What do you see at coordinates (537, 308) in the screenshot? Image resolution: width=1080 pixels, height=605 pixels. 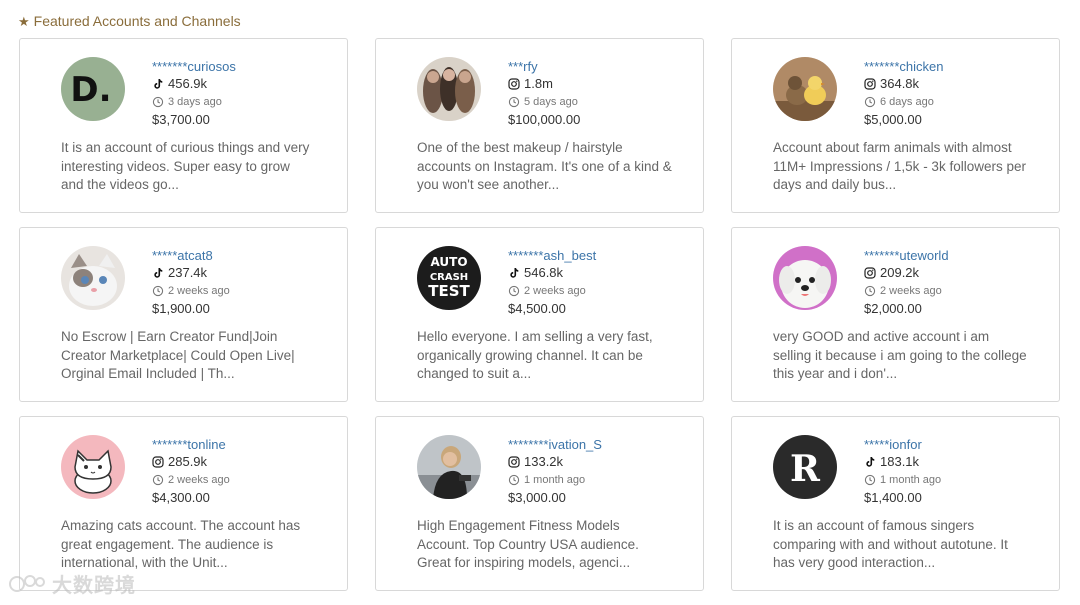 I see `price: $4,500.00` at bounding box center [537, 308].